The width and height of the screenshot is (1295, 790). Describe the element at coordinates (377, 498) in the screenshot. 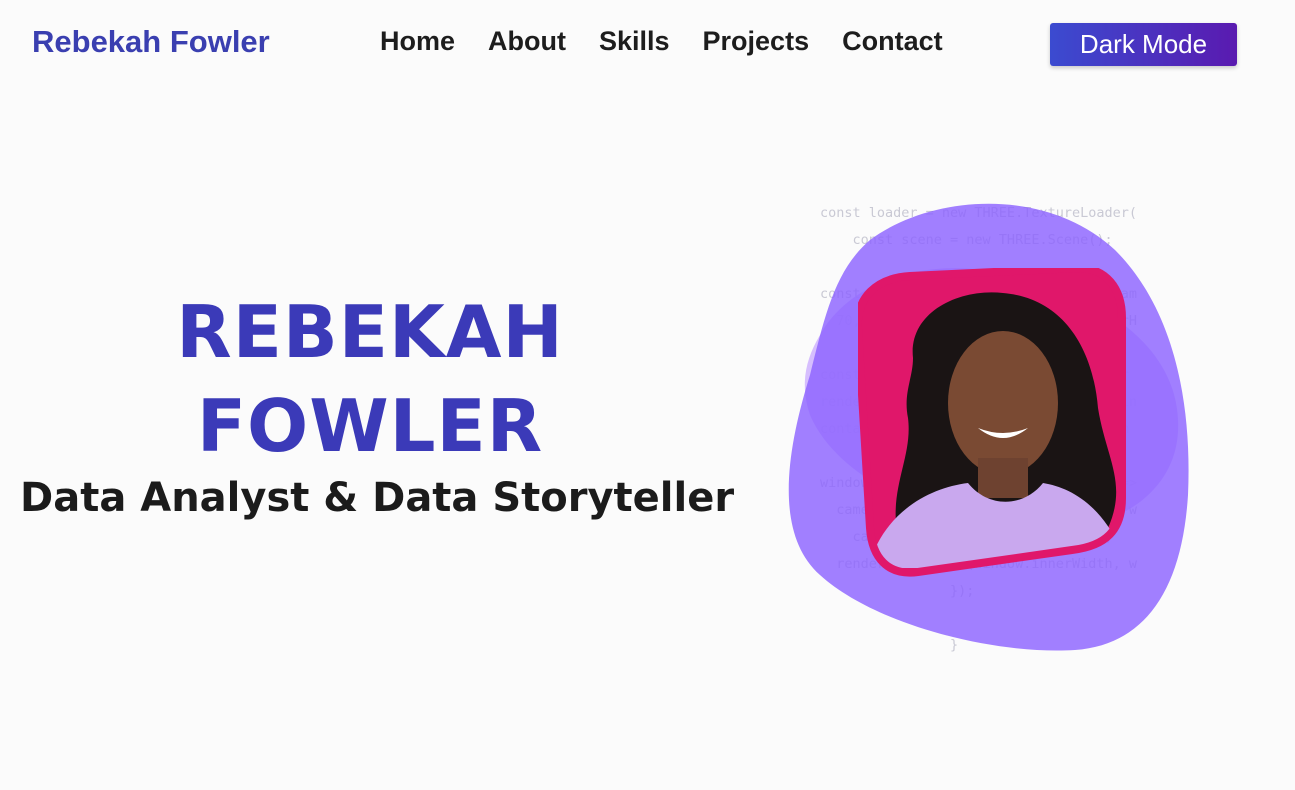

I see `hero-subtitle: Data Analyst & Data Storyteller` at that location.